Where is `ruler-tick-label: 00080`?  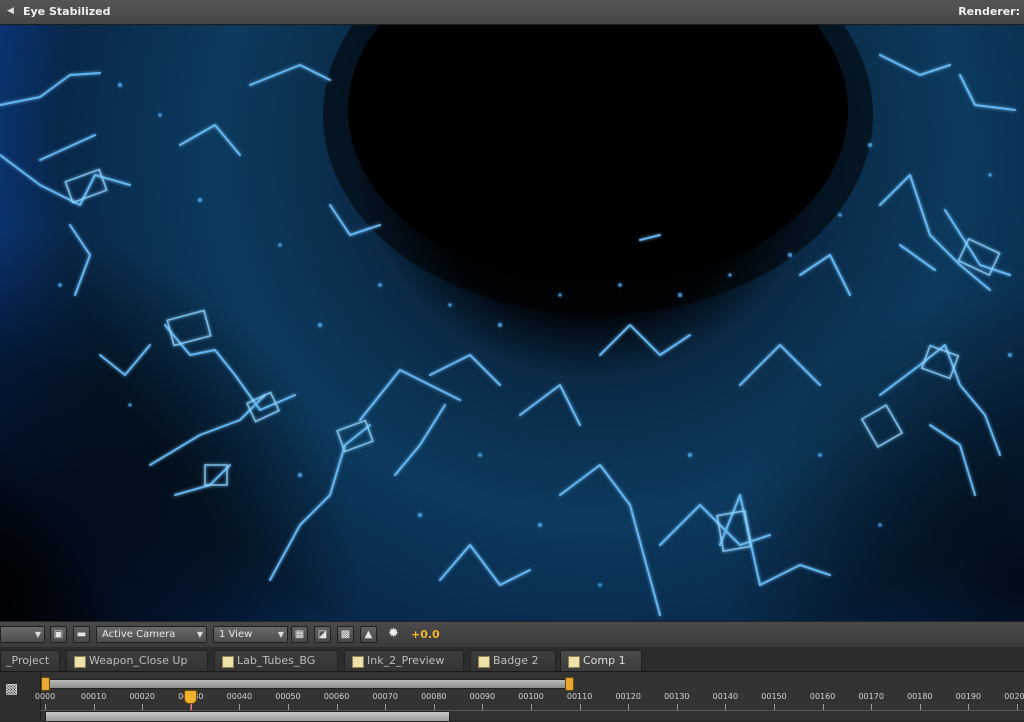 ruler-tick-label: 00080 is located at coordinates (434, 696).